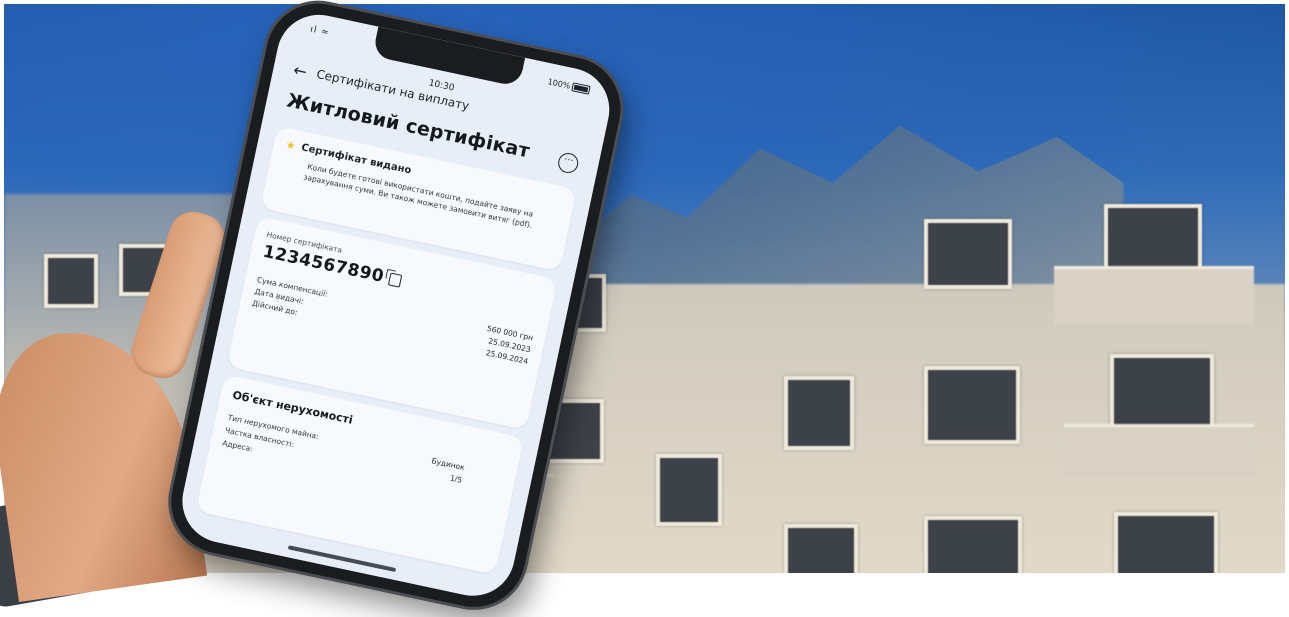  I want to click on more-options-icon: ···, so click(568, 163).